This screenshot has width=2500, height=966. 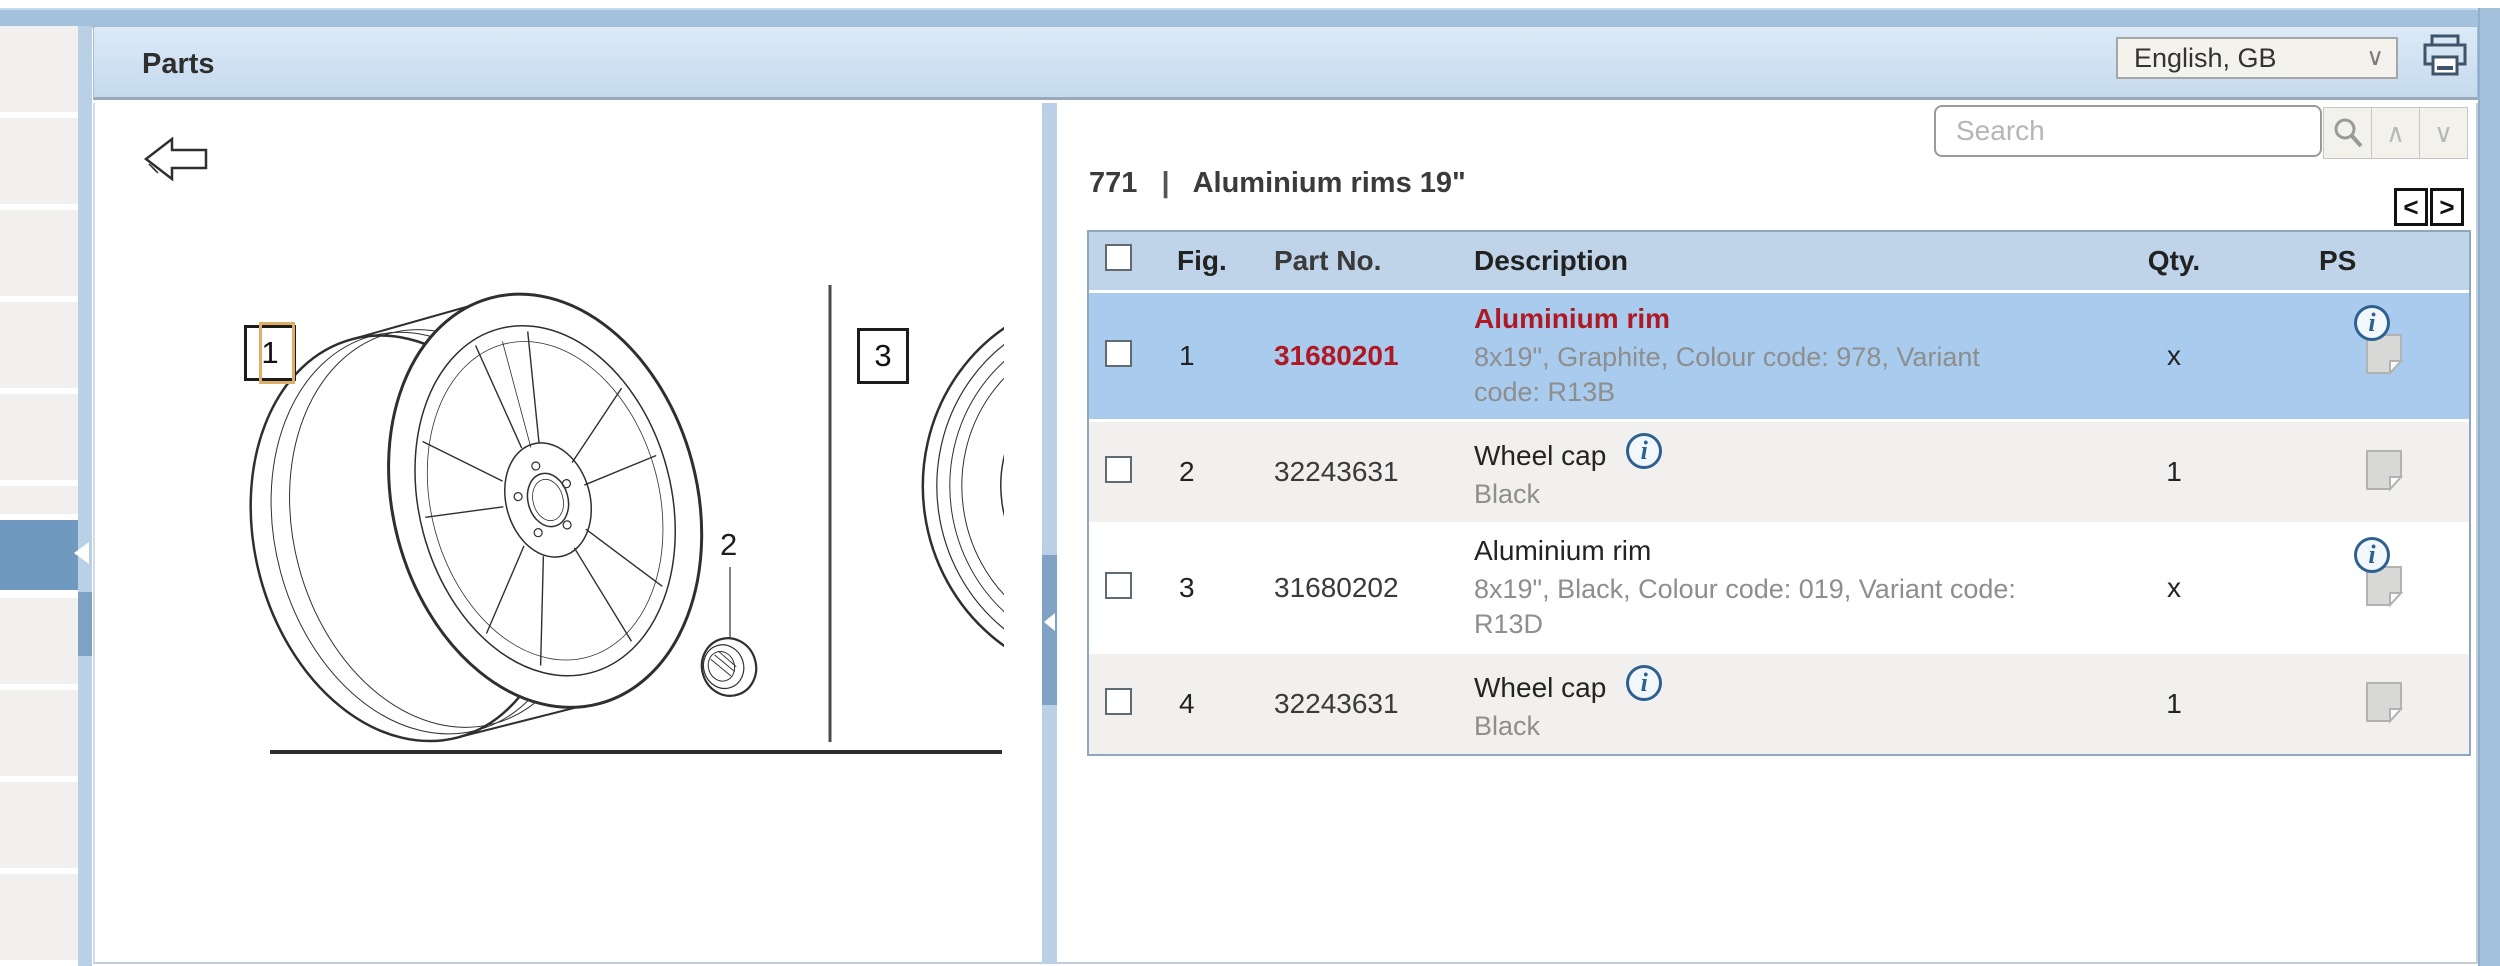 I want to click on parts-header-bar: Parts English, GB ∨, so click(x=1285, y=63).